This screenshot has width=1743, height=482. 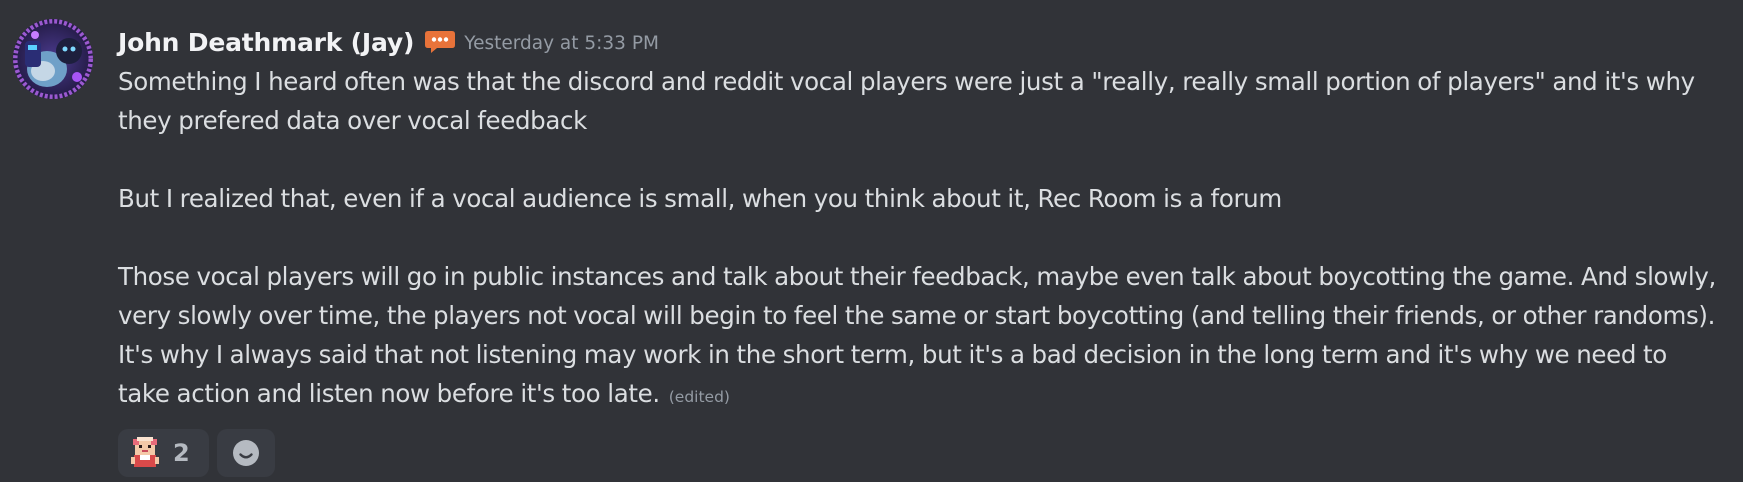 What do you see at coordinates (439, 42) in the screenshot?
I see `speech-bubble-icon` at bounding box center [439, 42].